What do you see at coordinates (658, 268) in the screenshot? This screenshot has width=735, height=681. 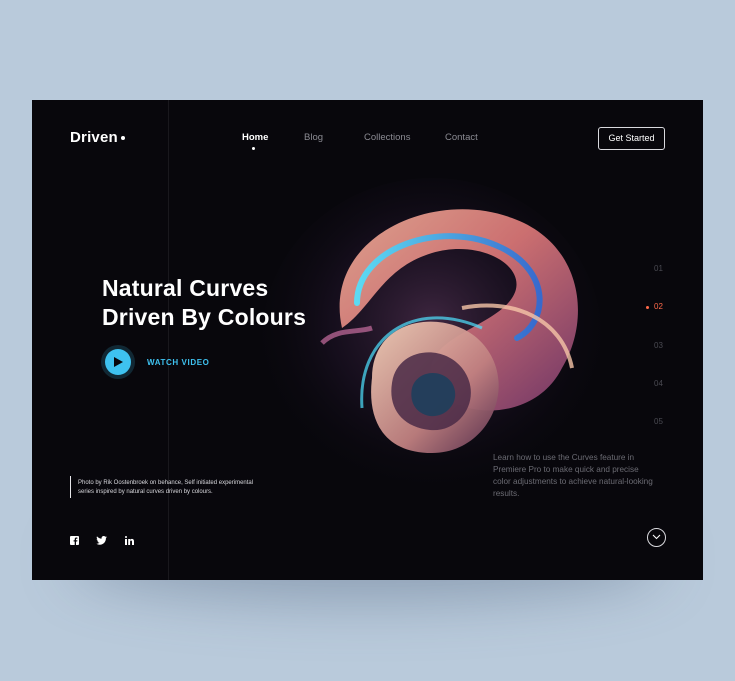 I see `pager-item-01: 01` at bounding box center [658, 268].